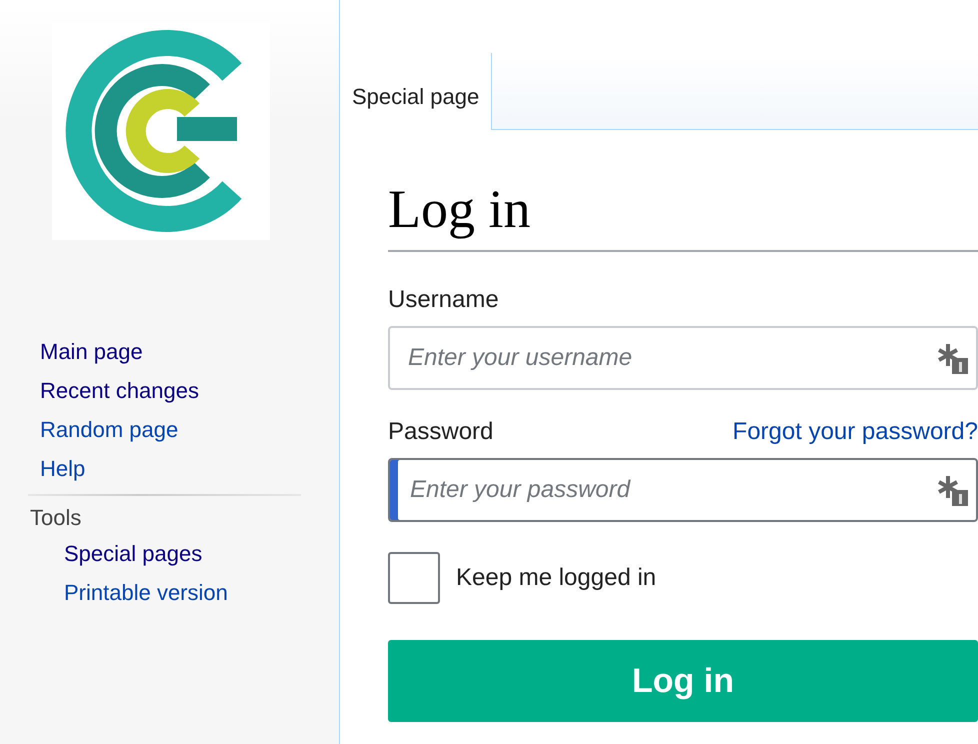  What do you see at coordinates (855, 432) in the screenshot?
I see `forgot-password-link: Forgot your password?` at bounding box center [855, 432].